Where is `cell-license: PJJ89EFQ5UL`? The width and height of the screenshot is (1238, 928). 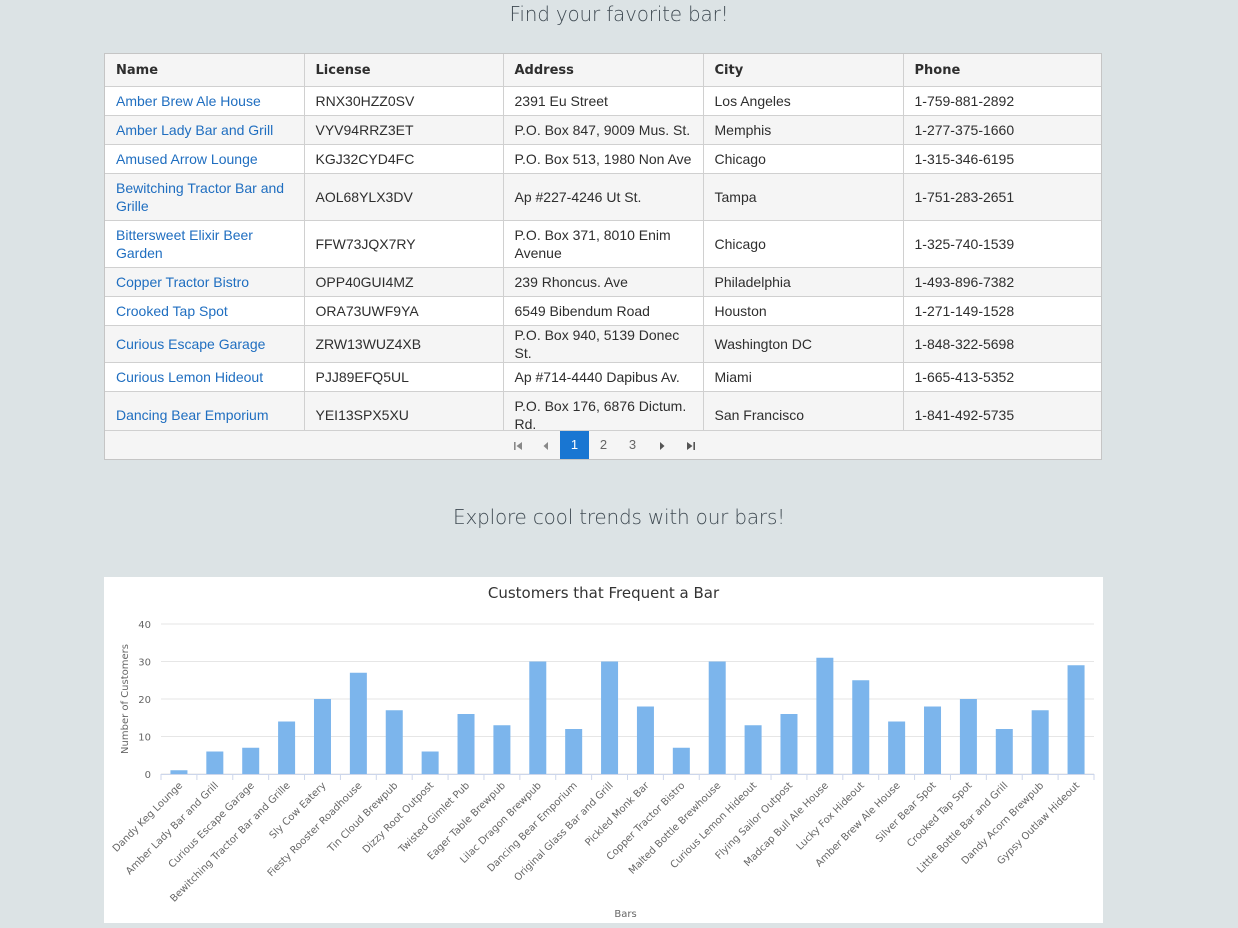
cell-license: PJJ89EFQ5UL is located at coordinates (404, 377).